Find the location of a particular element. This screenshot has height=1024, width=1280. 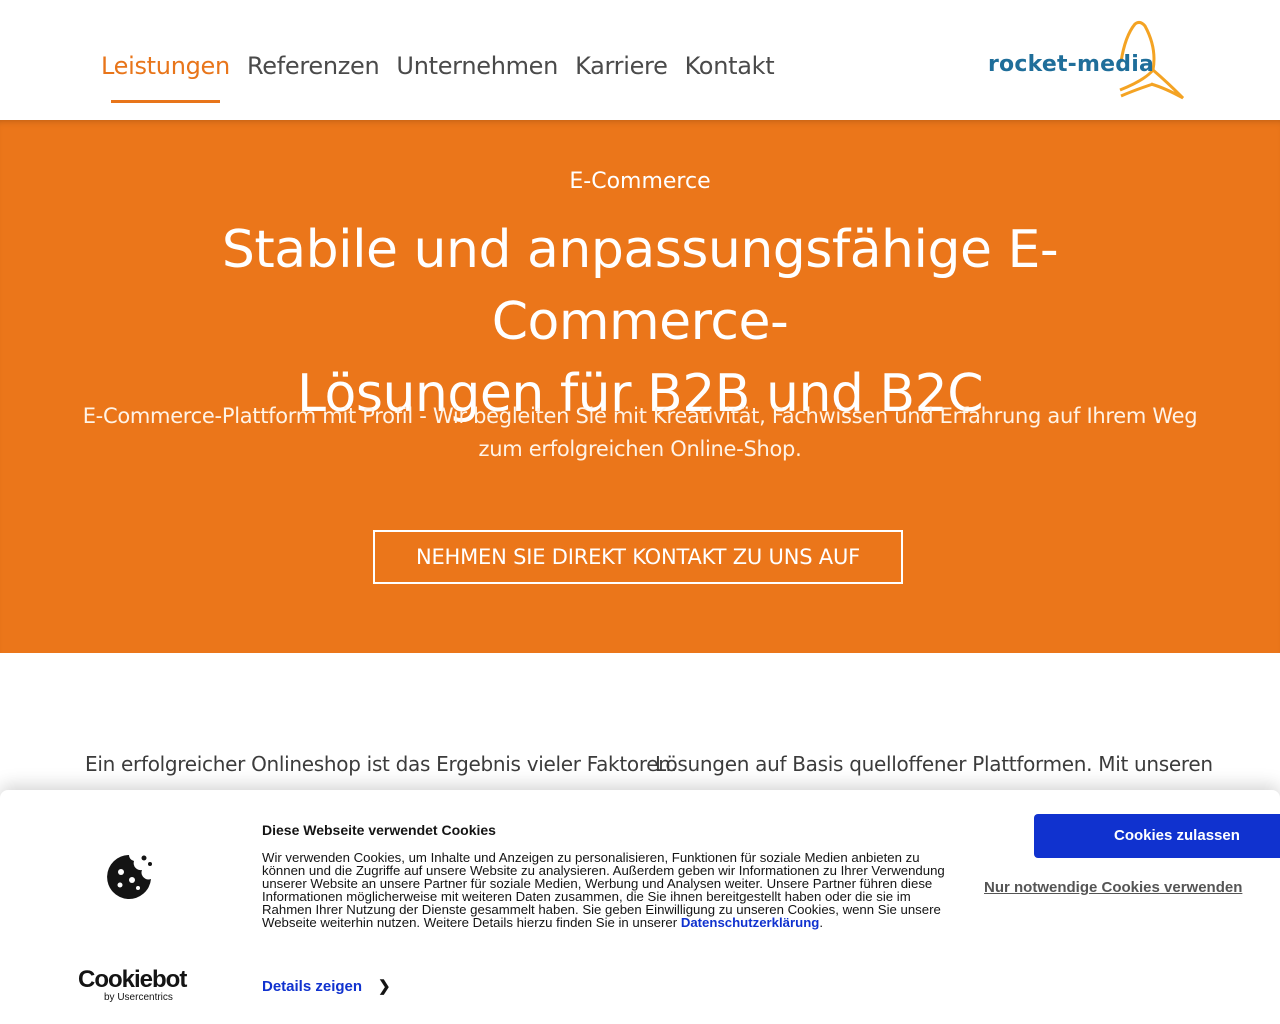

nav-item-kontakt: Kontakt is located at coordinates (730, 66).